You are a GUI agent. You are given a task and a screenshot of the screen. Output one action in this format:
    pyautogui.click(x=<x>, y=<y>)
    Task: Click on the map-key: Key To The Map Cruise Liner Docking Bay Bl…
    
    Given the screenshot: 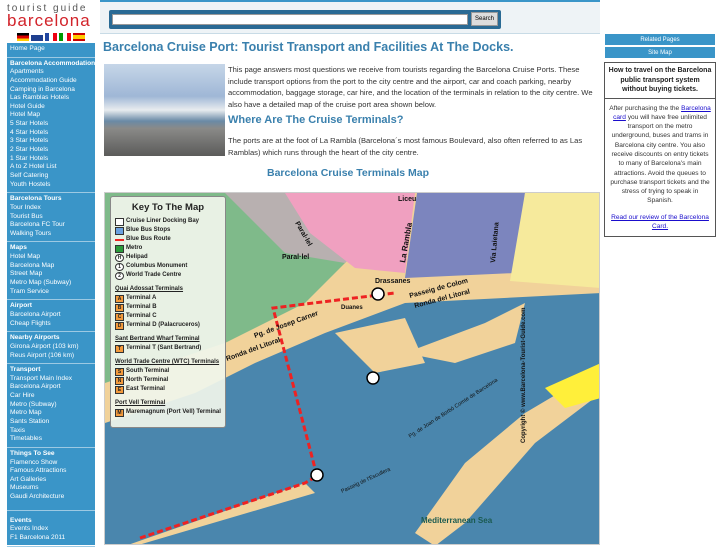 What is the action you would take?
    pyautogui.click(x=168, y=312)
    